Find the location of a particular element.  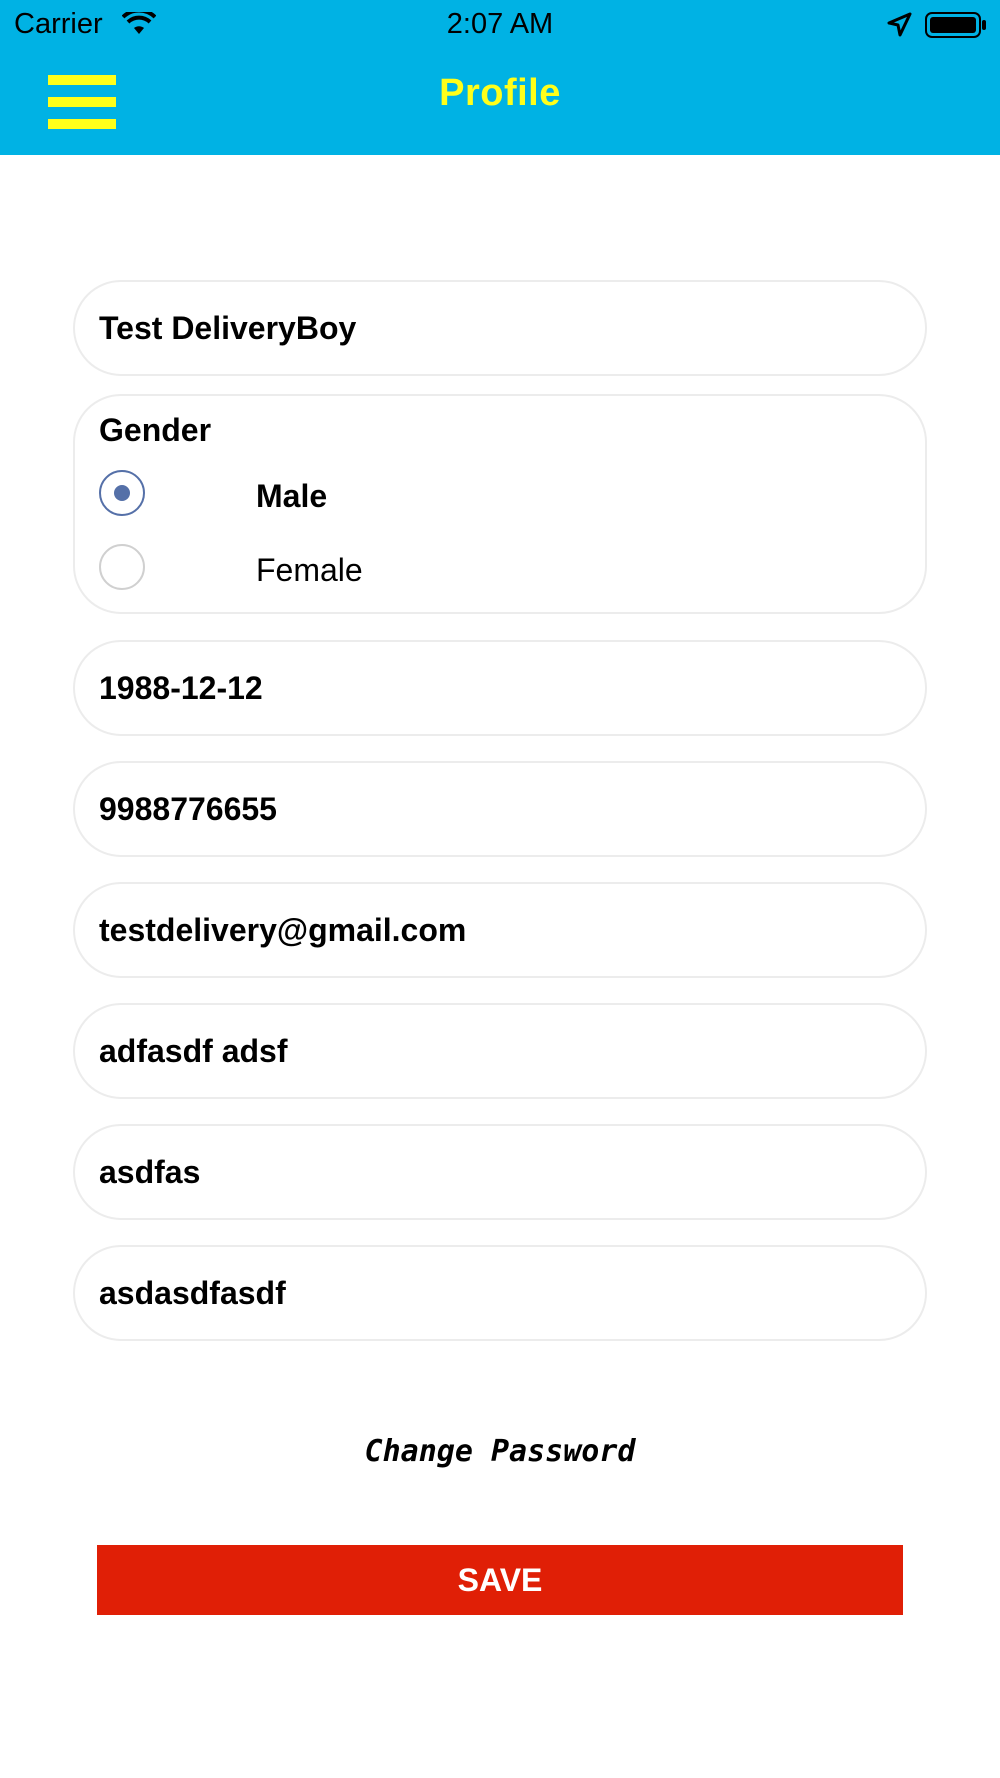

gender-female-label: Female is located at coordinates (309, 570).